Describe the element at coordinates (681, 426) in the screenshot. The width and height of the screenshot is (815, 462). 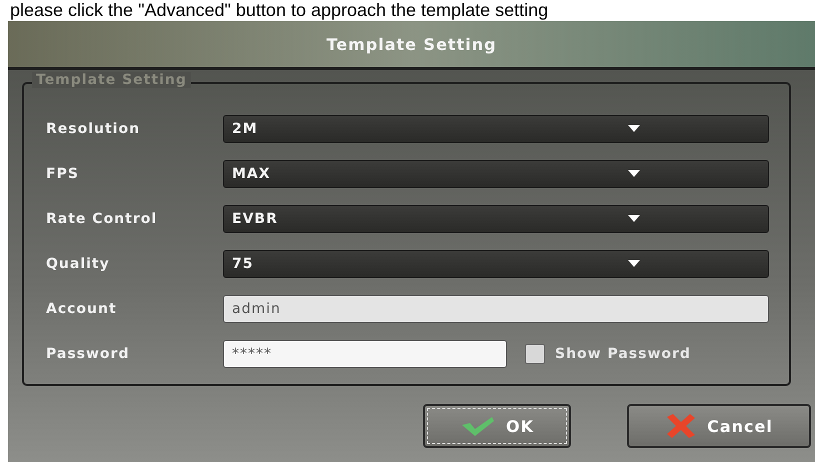
I see `close-icon` at that location.